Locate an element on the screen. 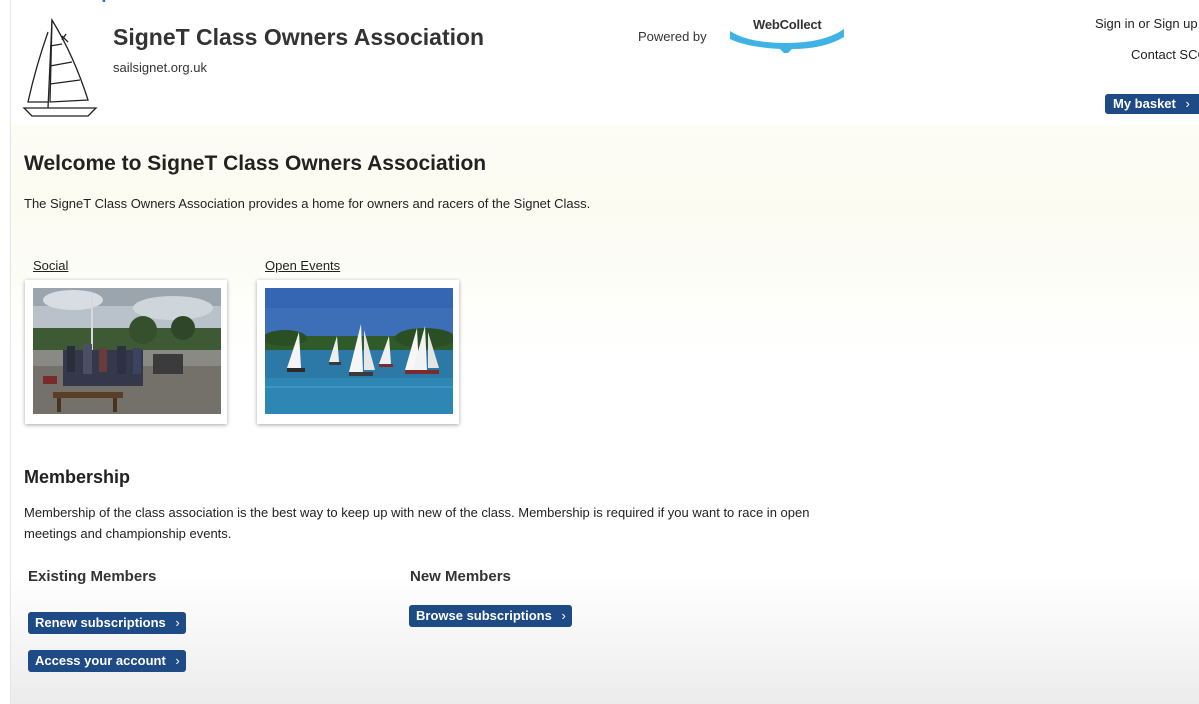 The width and height of the screenshot is (1199, 704). social-photo is located at coordinates (127, 351).